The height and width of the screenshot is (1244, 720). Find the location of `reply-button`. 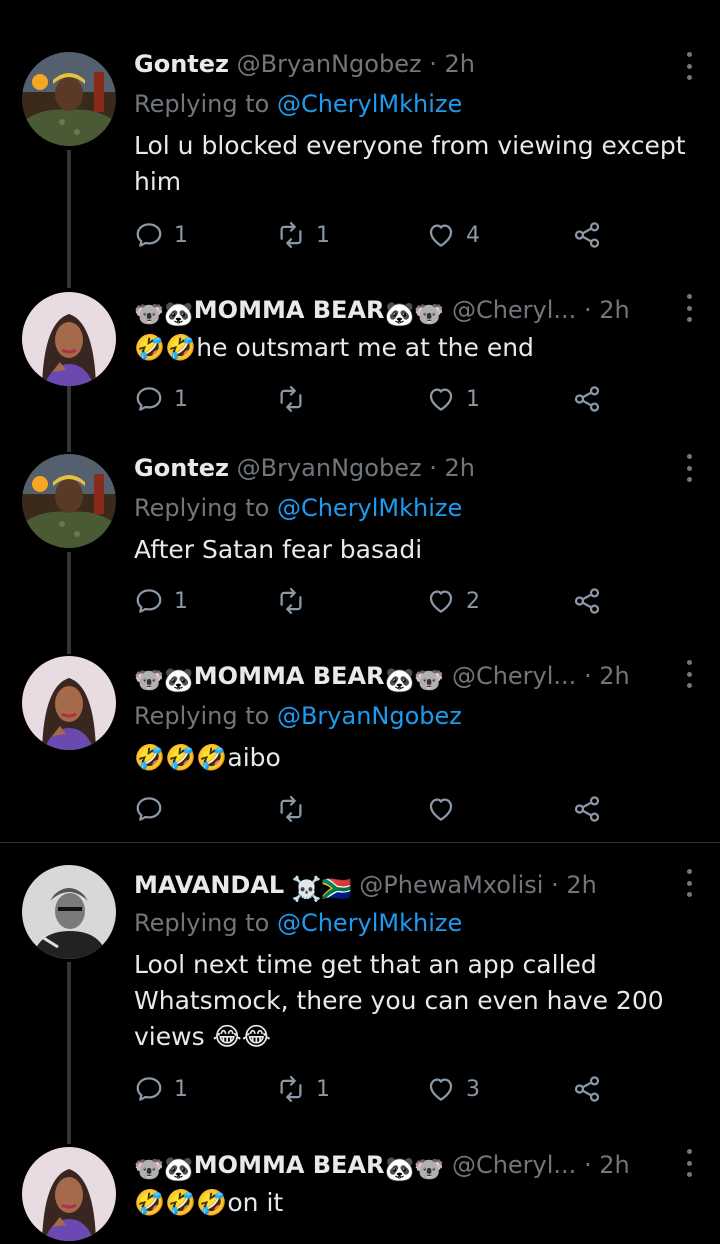

reply-button is located at coordinates (149, 809).